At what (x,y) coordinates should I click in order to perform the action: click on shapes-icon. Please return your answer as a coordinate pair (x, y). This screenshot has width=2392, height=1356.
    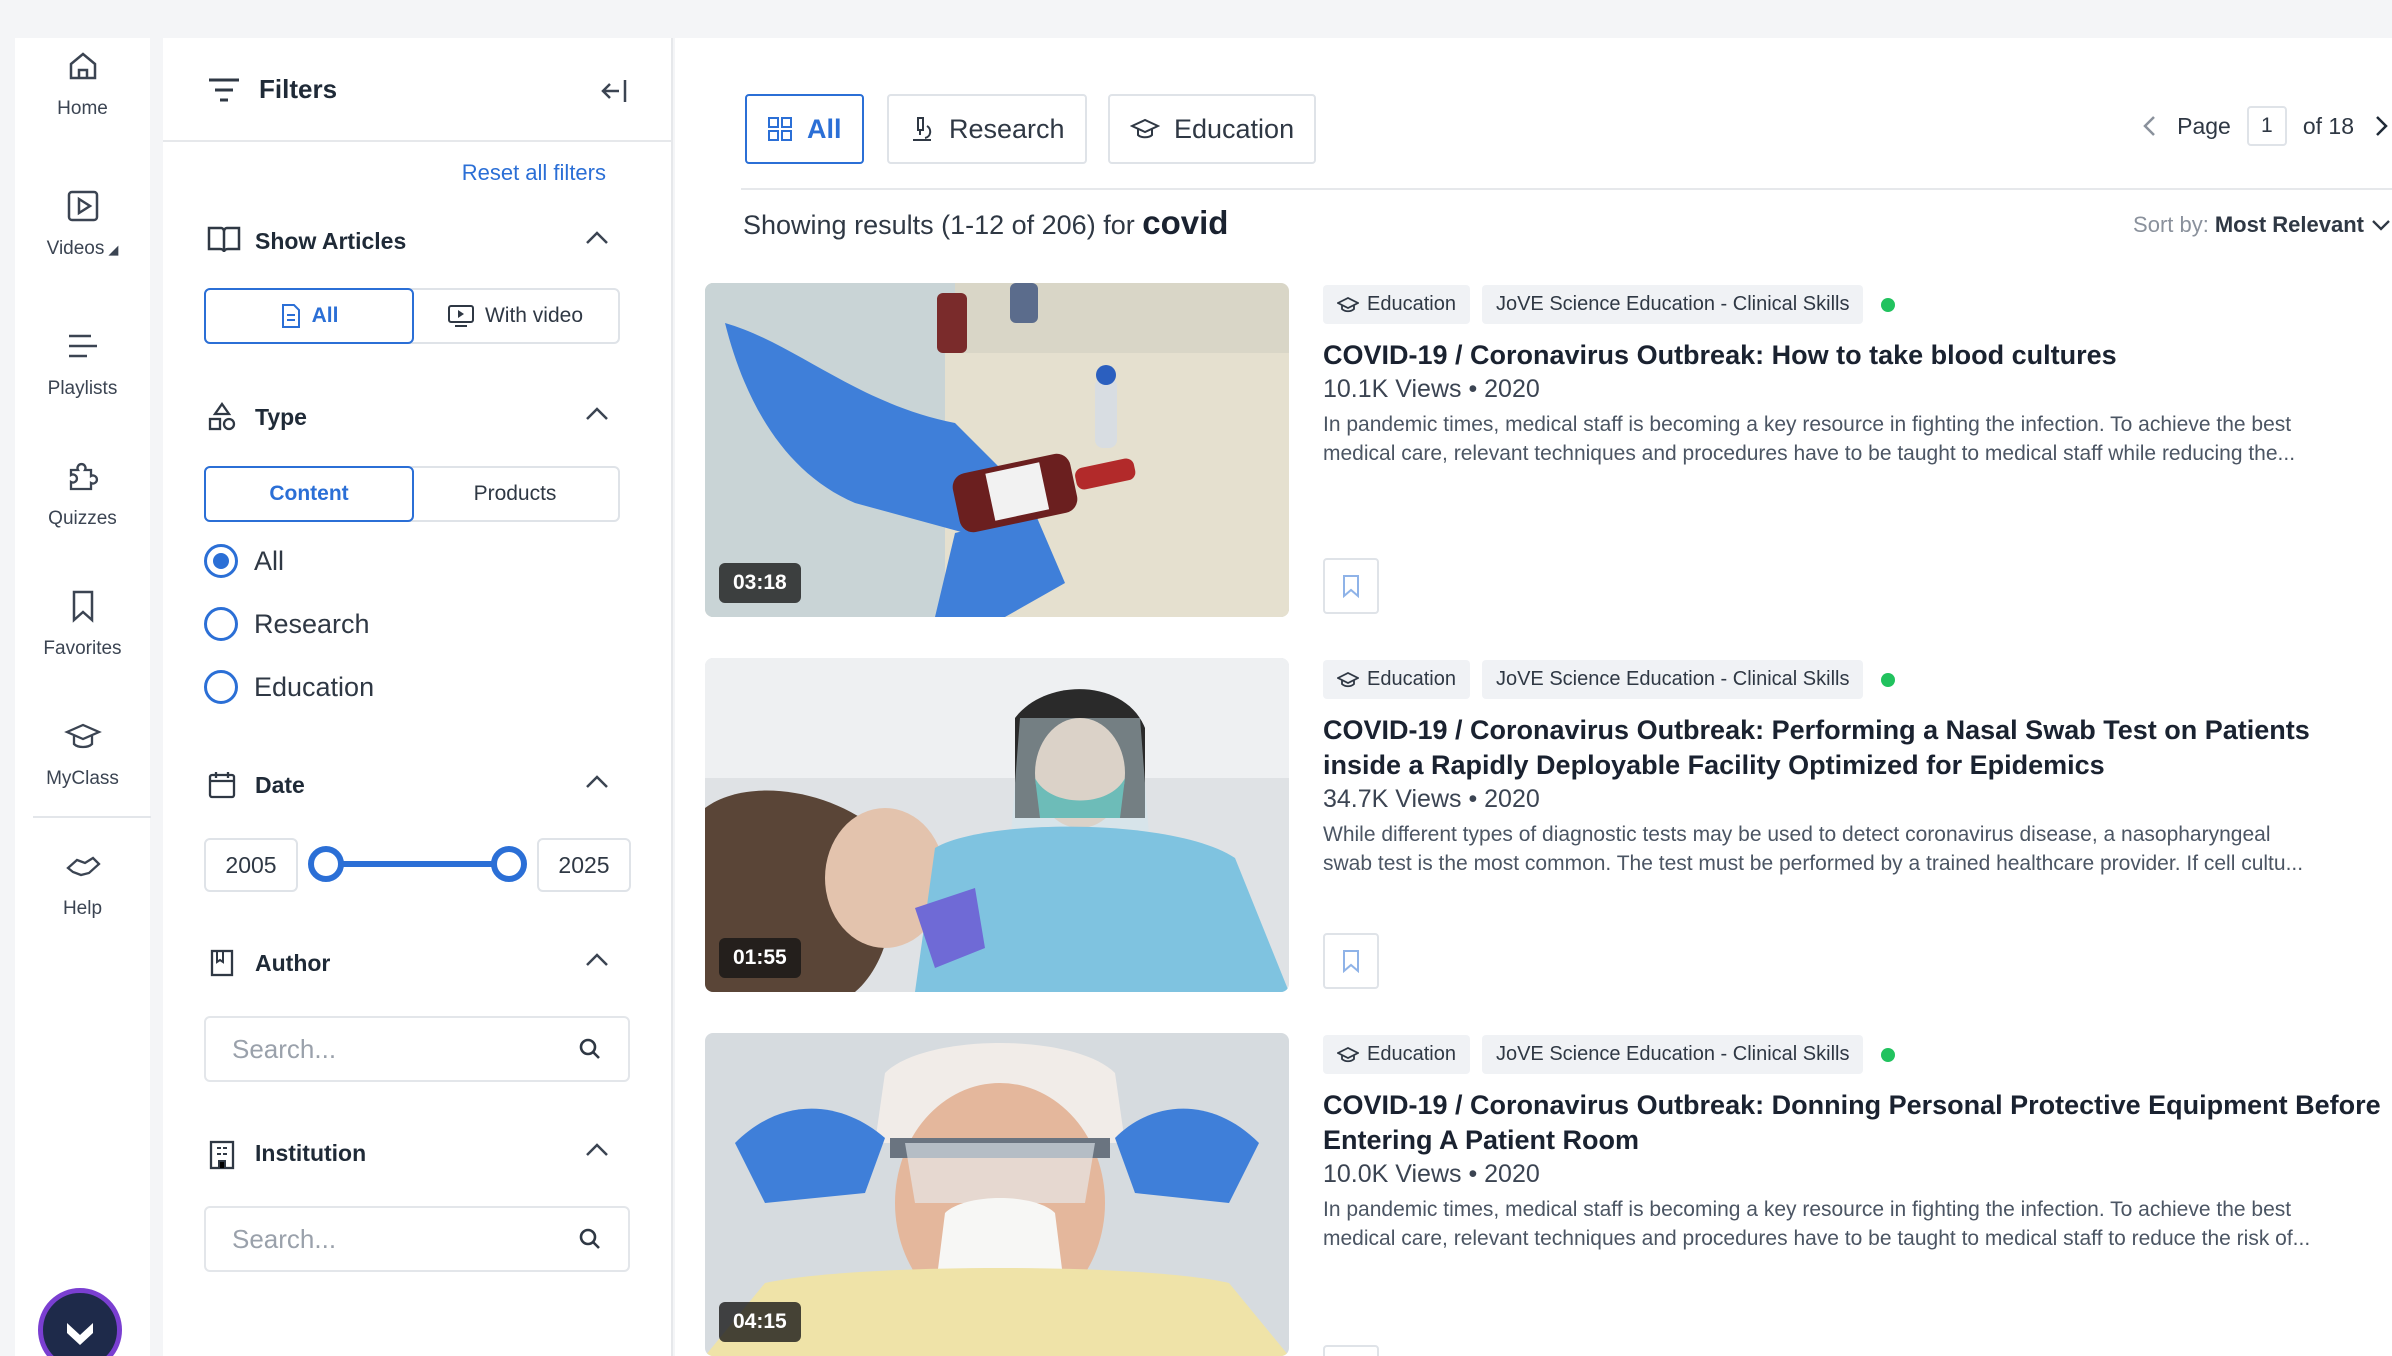
    Looking at the image, I should click on (222, 416).